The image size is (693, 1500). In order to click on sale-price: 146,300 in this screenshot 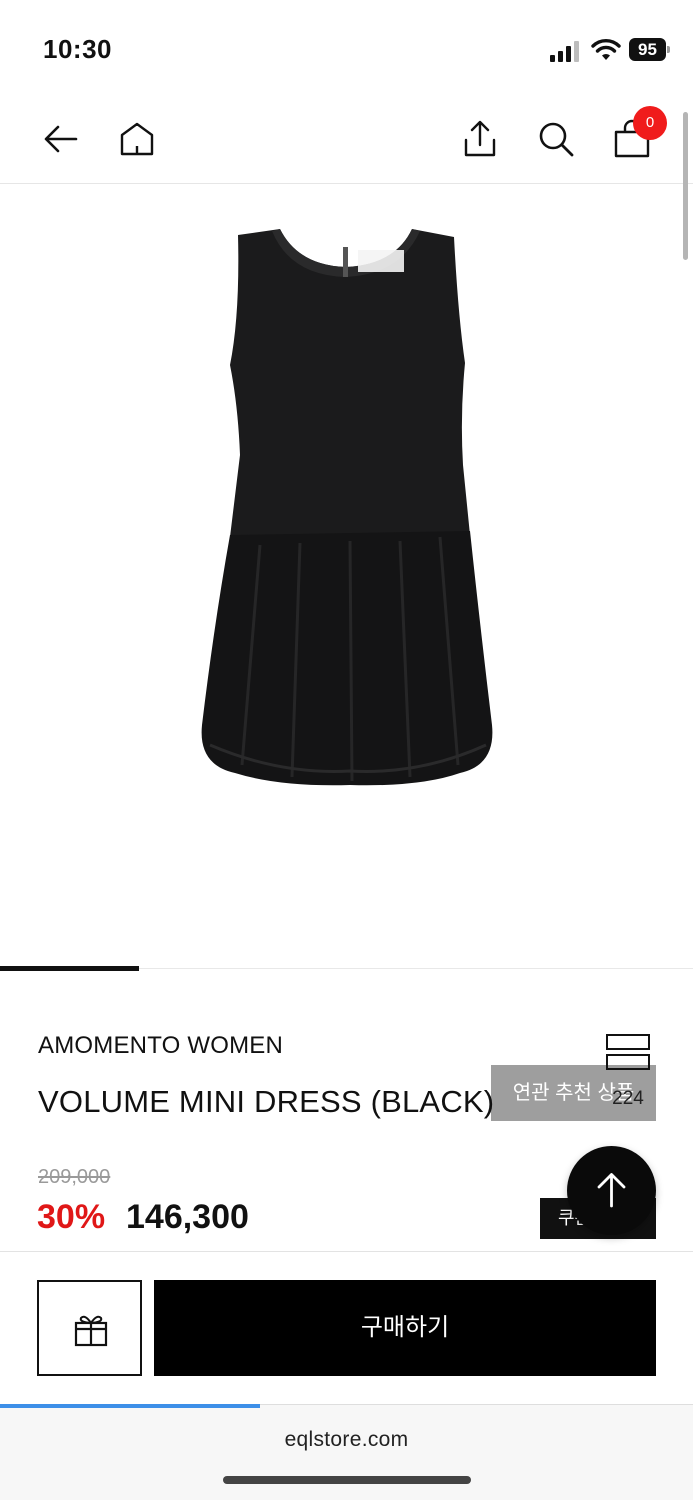, I will do `click(187, 1217)`.